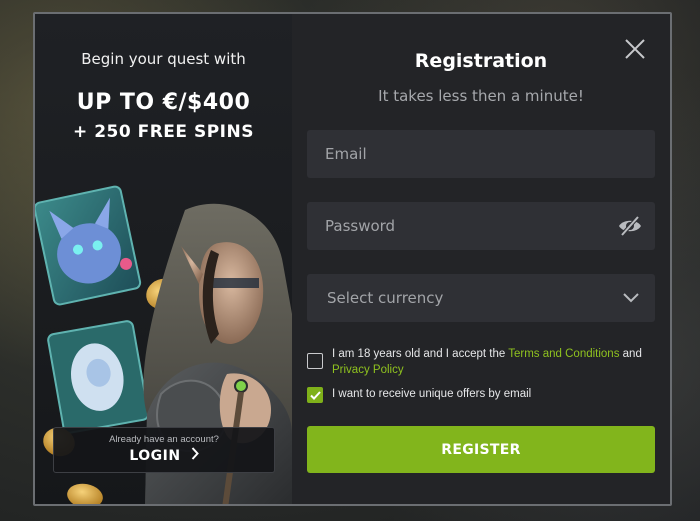 The width and height of the screenshot is (700, 521). I want to click on offers-consent-label: I want to receive unique offers by email, so click(432, 394).